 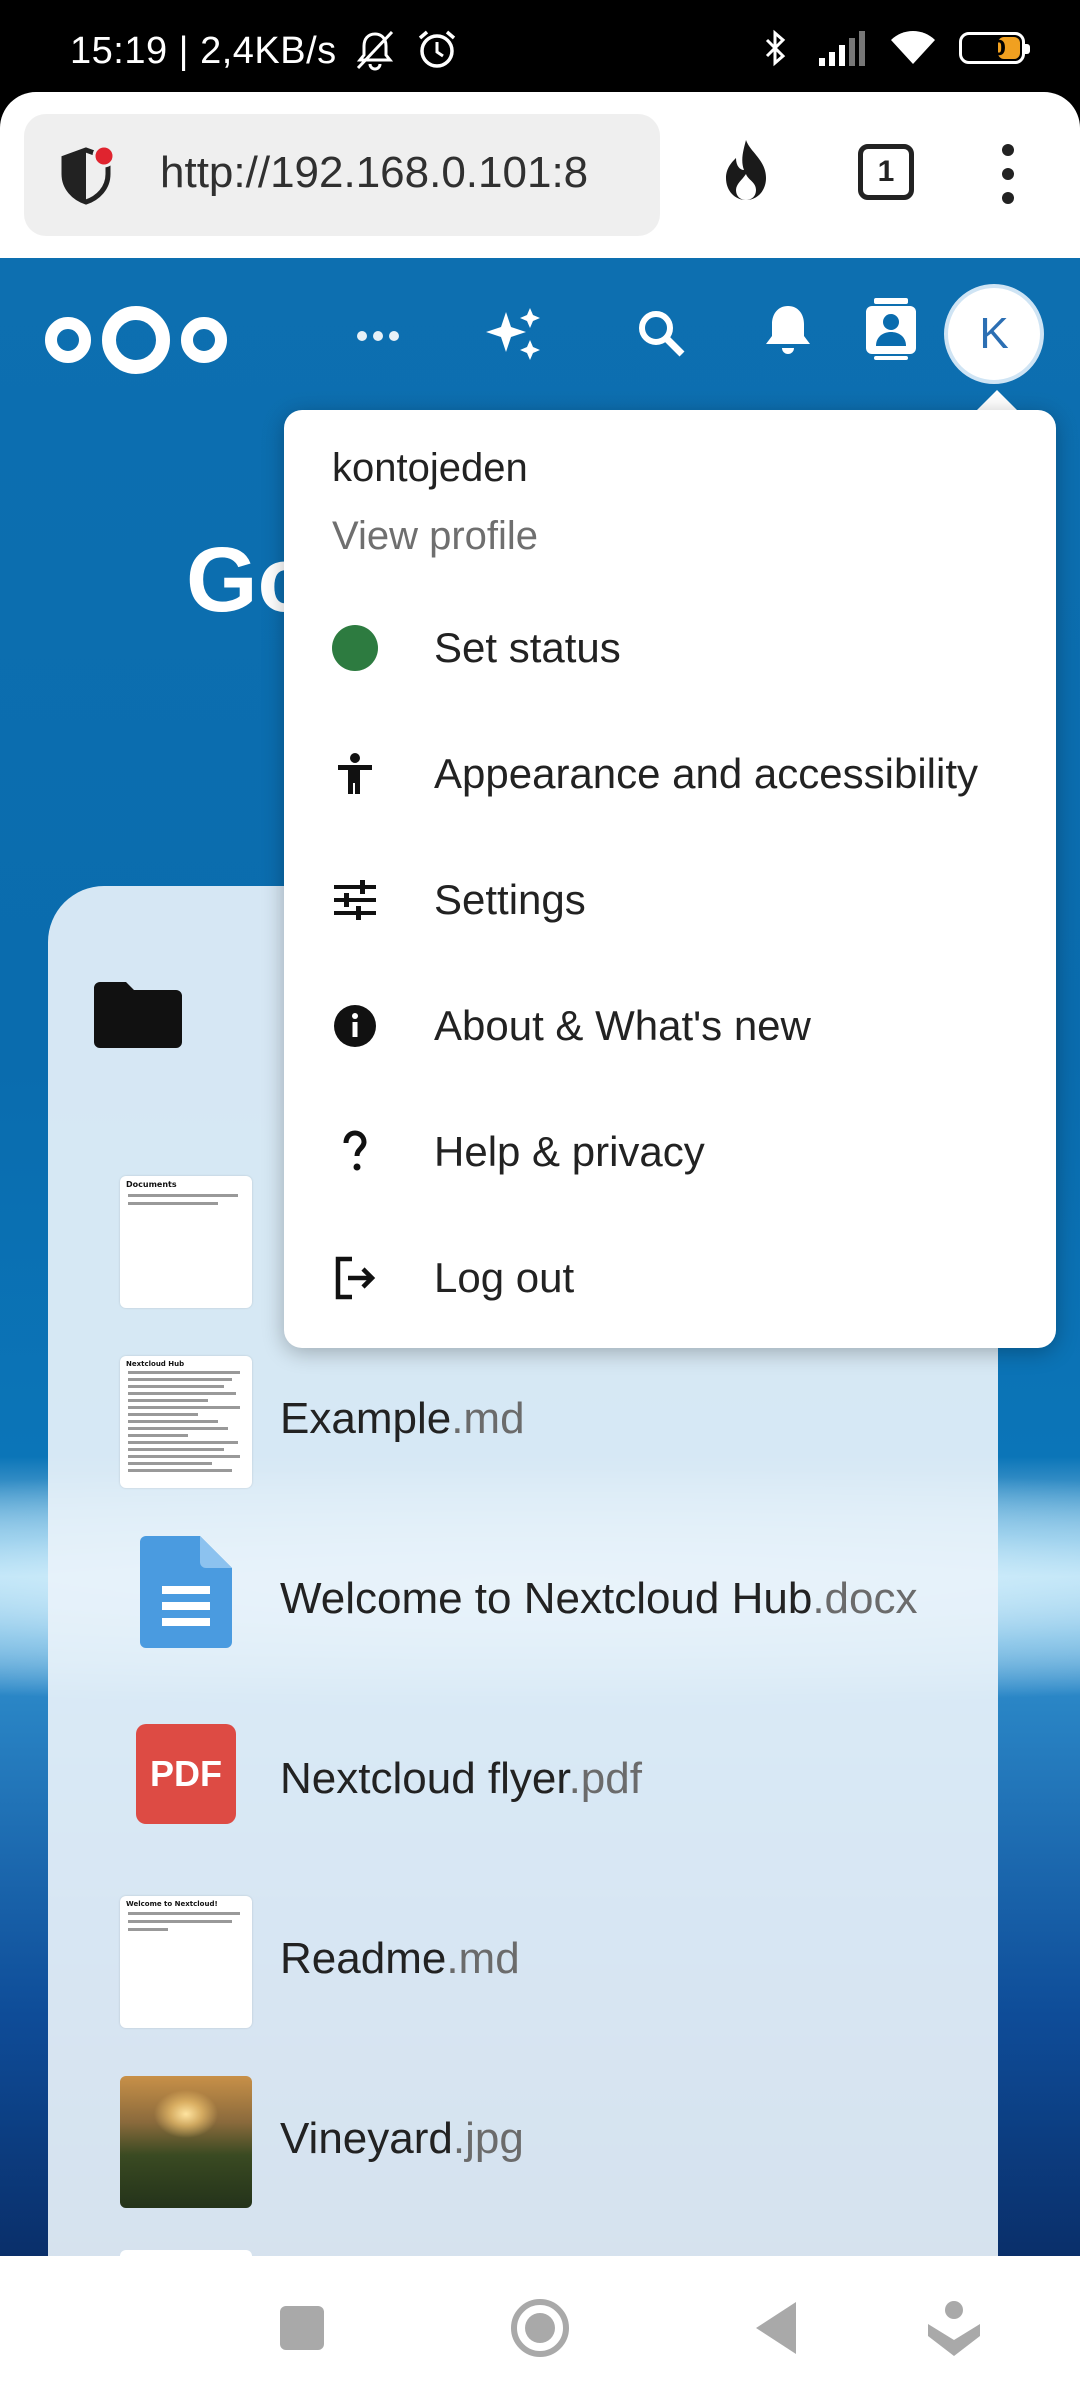 What do you see at coordinates (661, 333) in the screenshot?
I see `search-icon` at bounding box center [661, 333].